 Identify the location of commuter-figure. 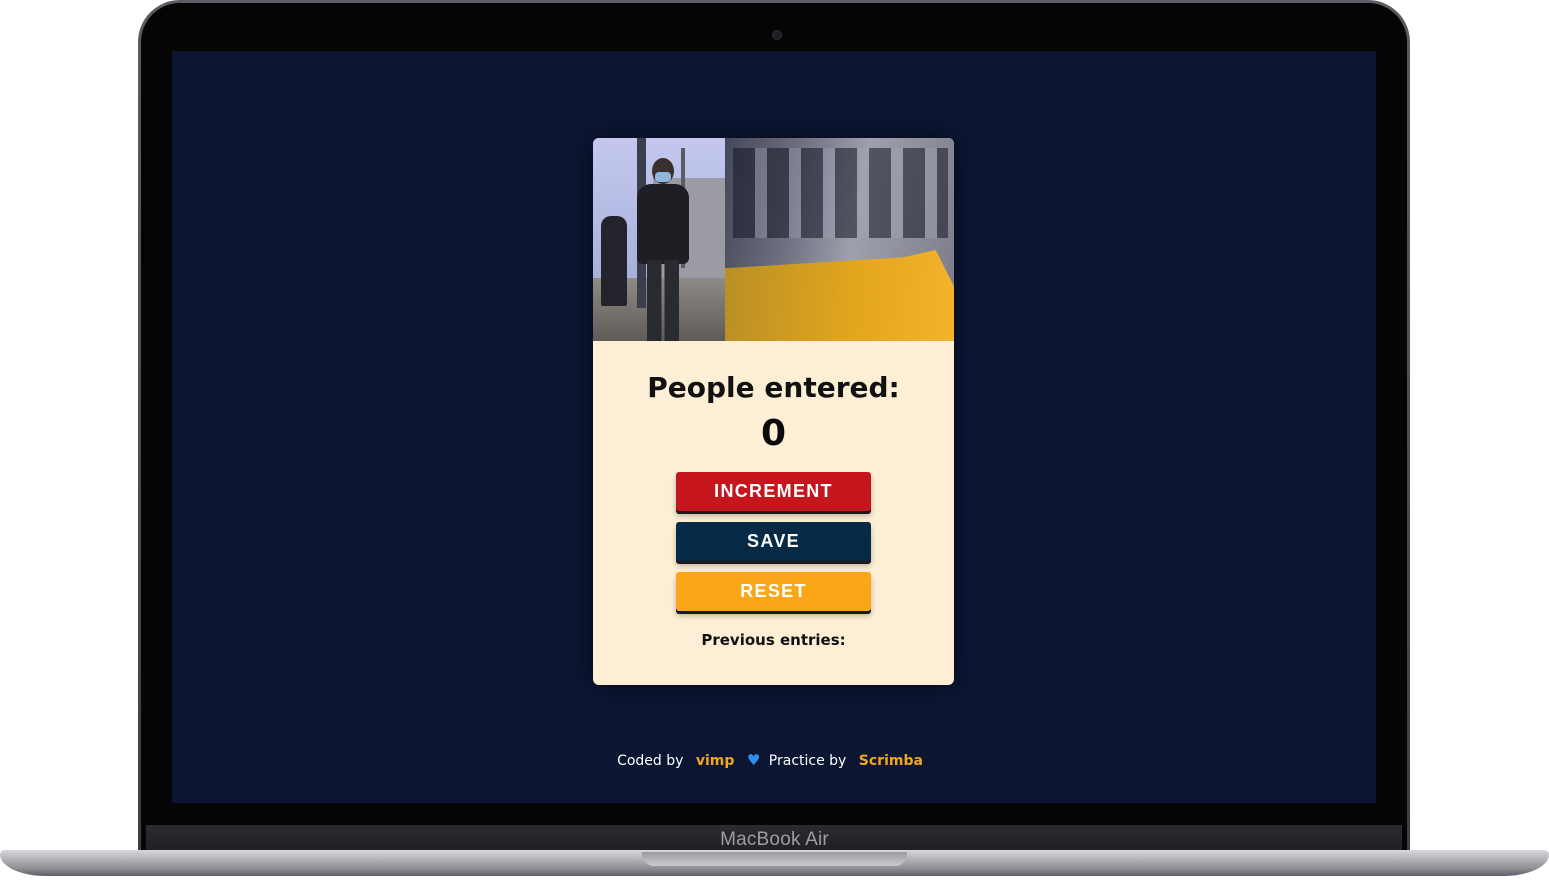
(663, 249).